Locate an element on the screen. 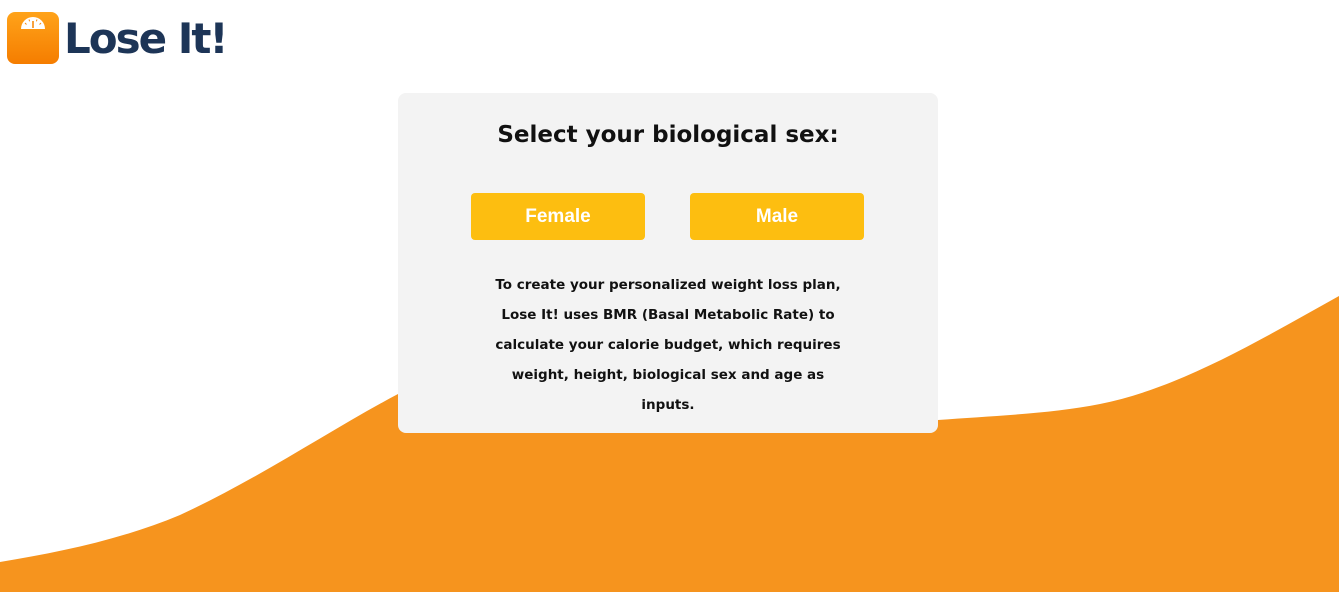 The width and height of the screenshot is (1339, 592). scale-icon is located at coordinates (33, 37).